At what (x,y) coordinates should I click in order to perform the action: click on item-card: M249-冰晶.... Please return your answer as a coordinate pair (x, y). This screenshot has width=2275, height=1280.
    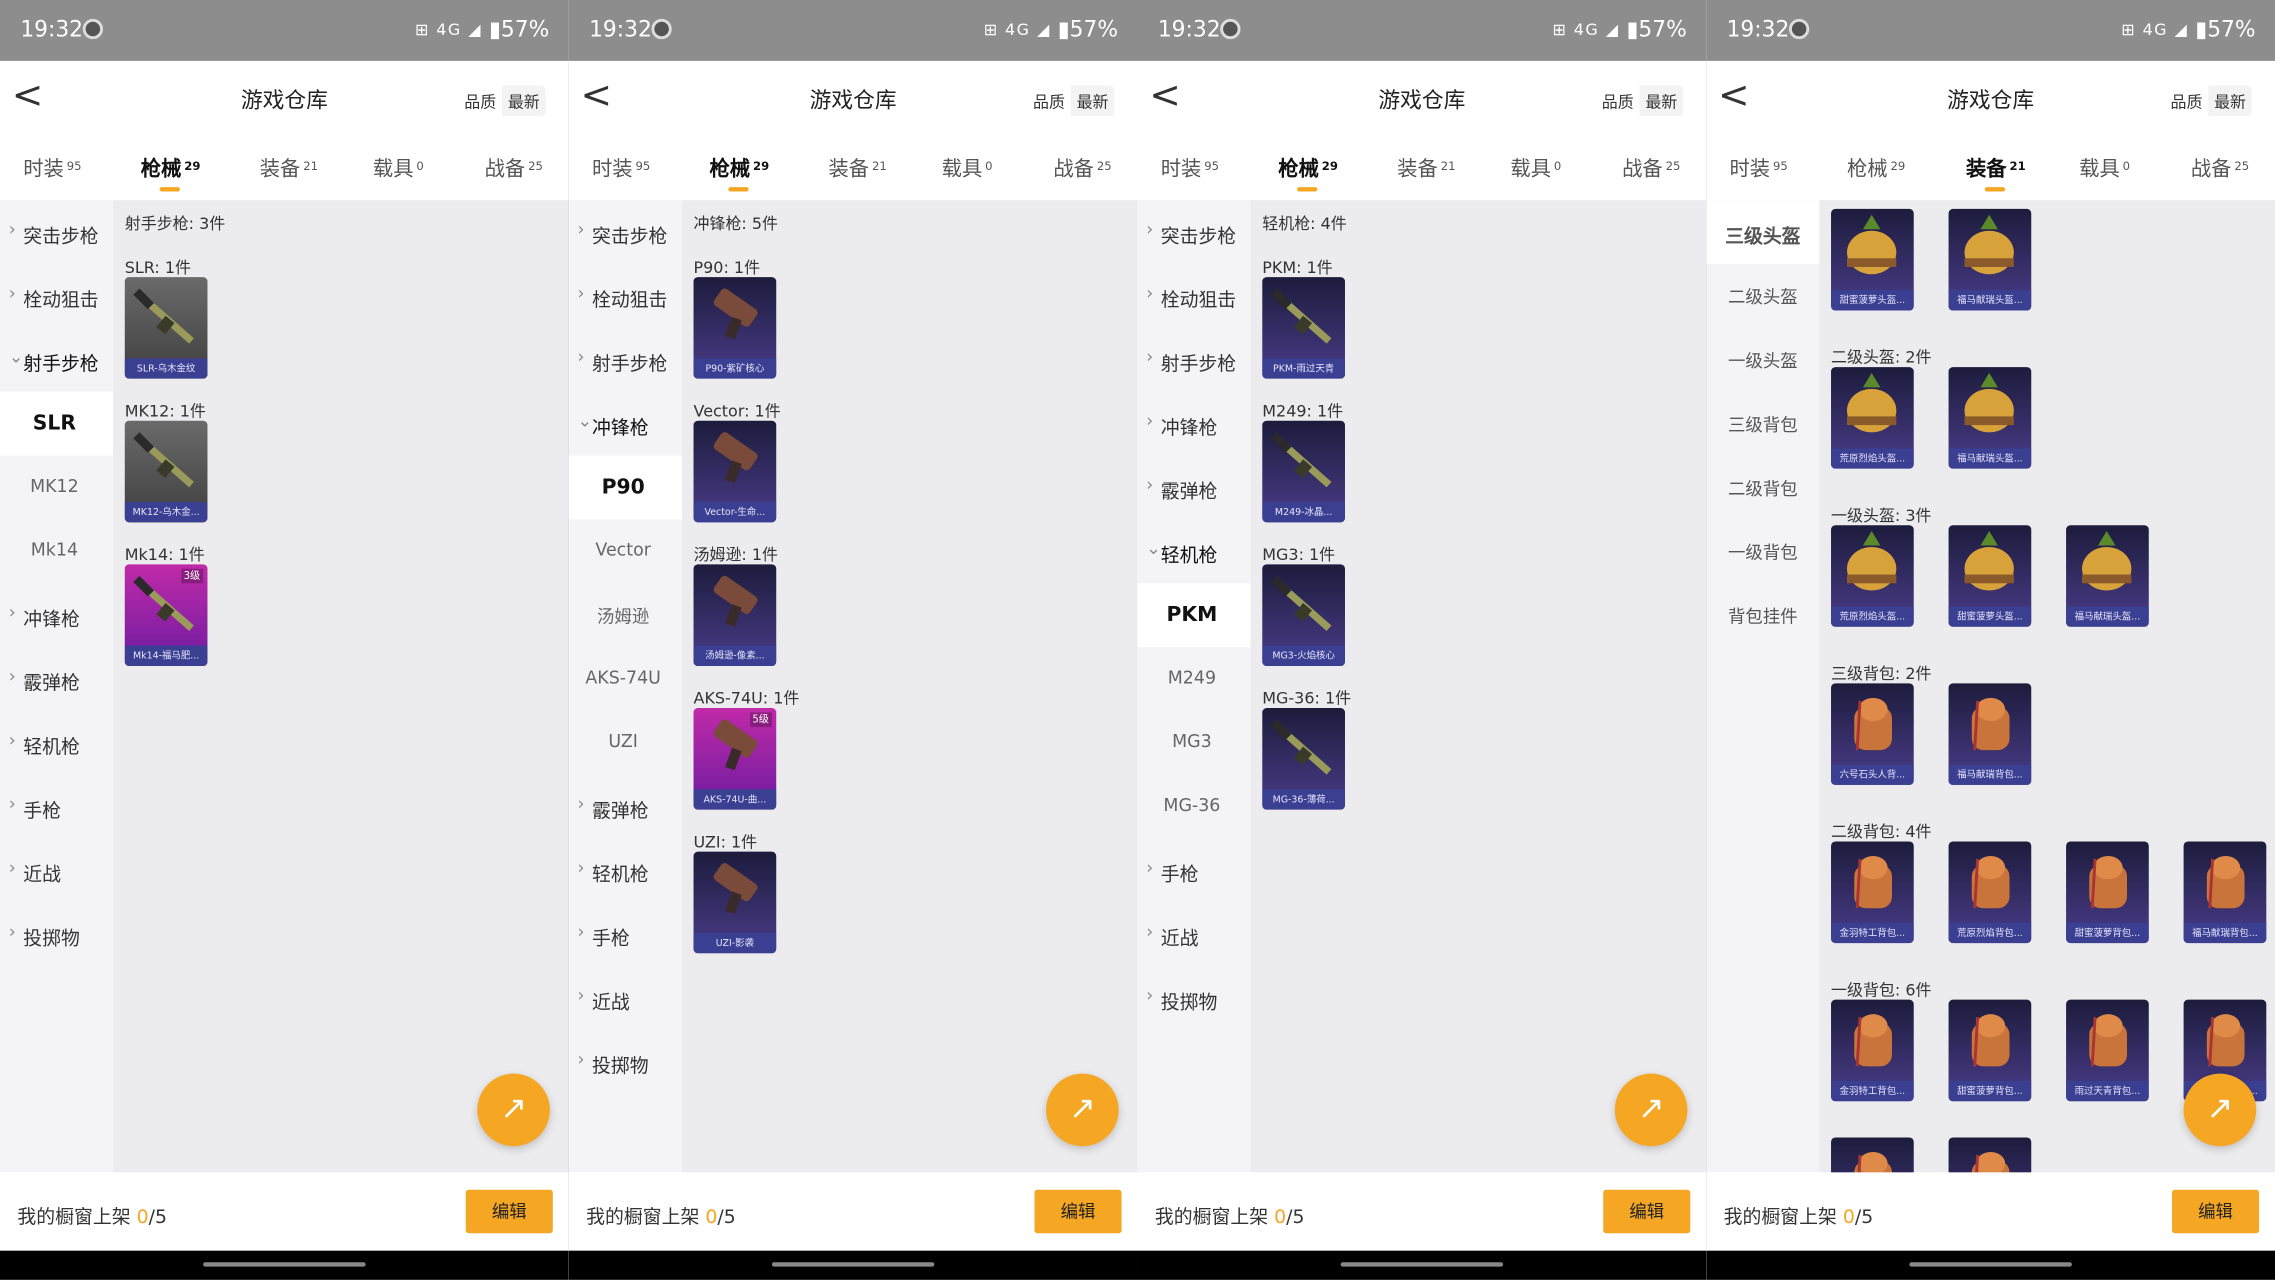
    Looking at the image, I should click on (1303, 471).